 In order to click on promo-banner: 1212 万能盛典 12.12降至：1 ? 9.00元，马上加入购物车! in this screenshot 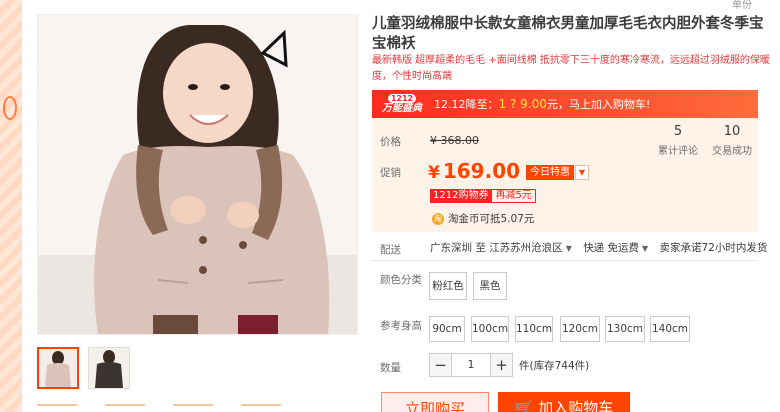, I will do `click(565, 104)`.